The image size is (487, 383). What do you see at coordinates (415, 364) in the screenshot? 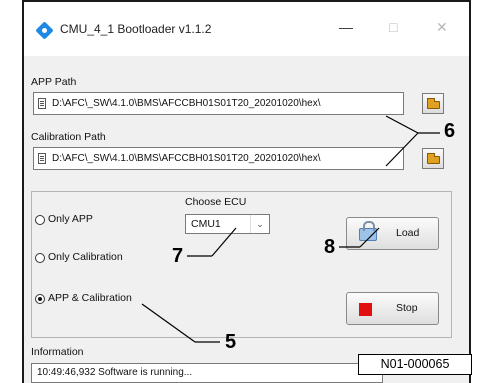
I see `reference-label: N01-000065` at bounding box center [415, 364].